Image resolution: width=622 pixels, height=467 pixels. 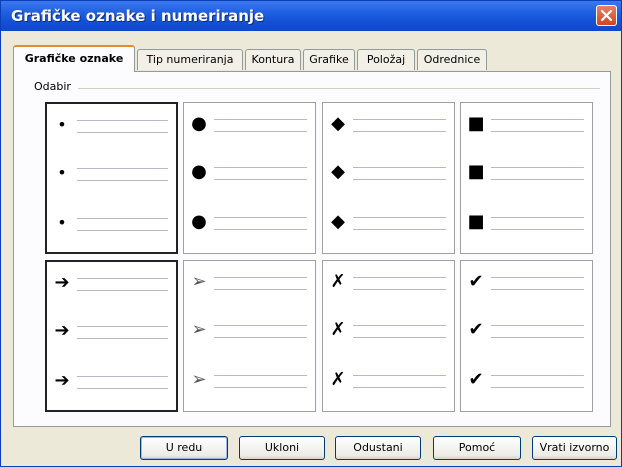 What do you see at coordinates (329, 59) in the screenshot?
I see `tab-grafike: Grafike` at bounding box center [329, 59].